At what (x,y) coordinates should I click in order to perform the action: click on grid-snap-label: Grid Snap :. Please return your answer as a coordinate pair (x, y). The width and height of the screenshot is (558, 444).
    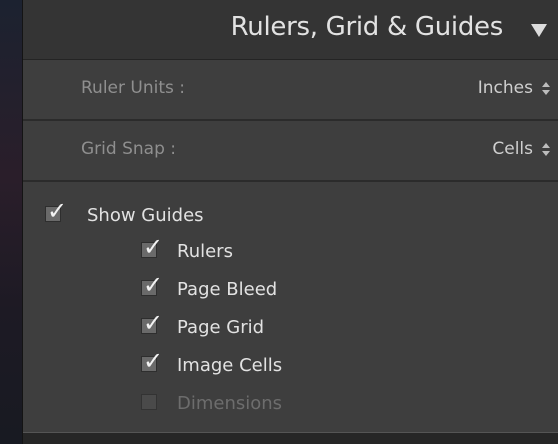
    Looking at the image, I should click on (128, 149).